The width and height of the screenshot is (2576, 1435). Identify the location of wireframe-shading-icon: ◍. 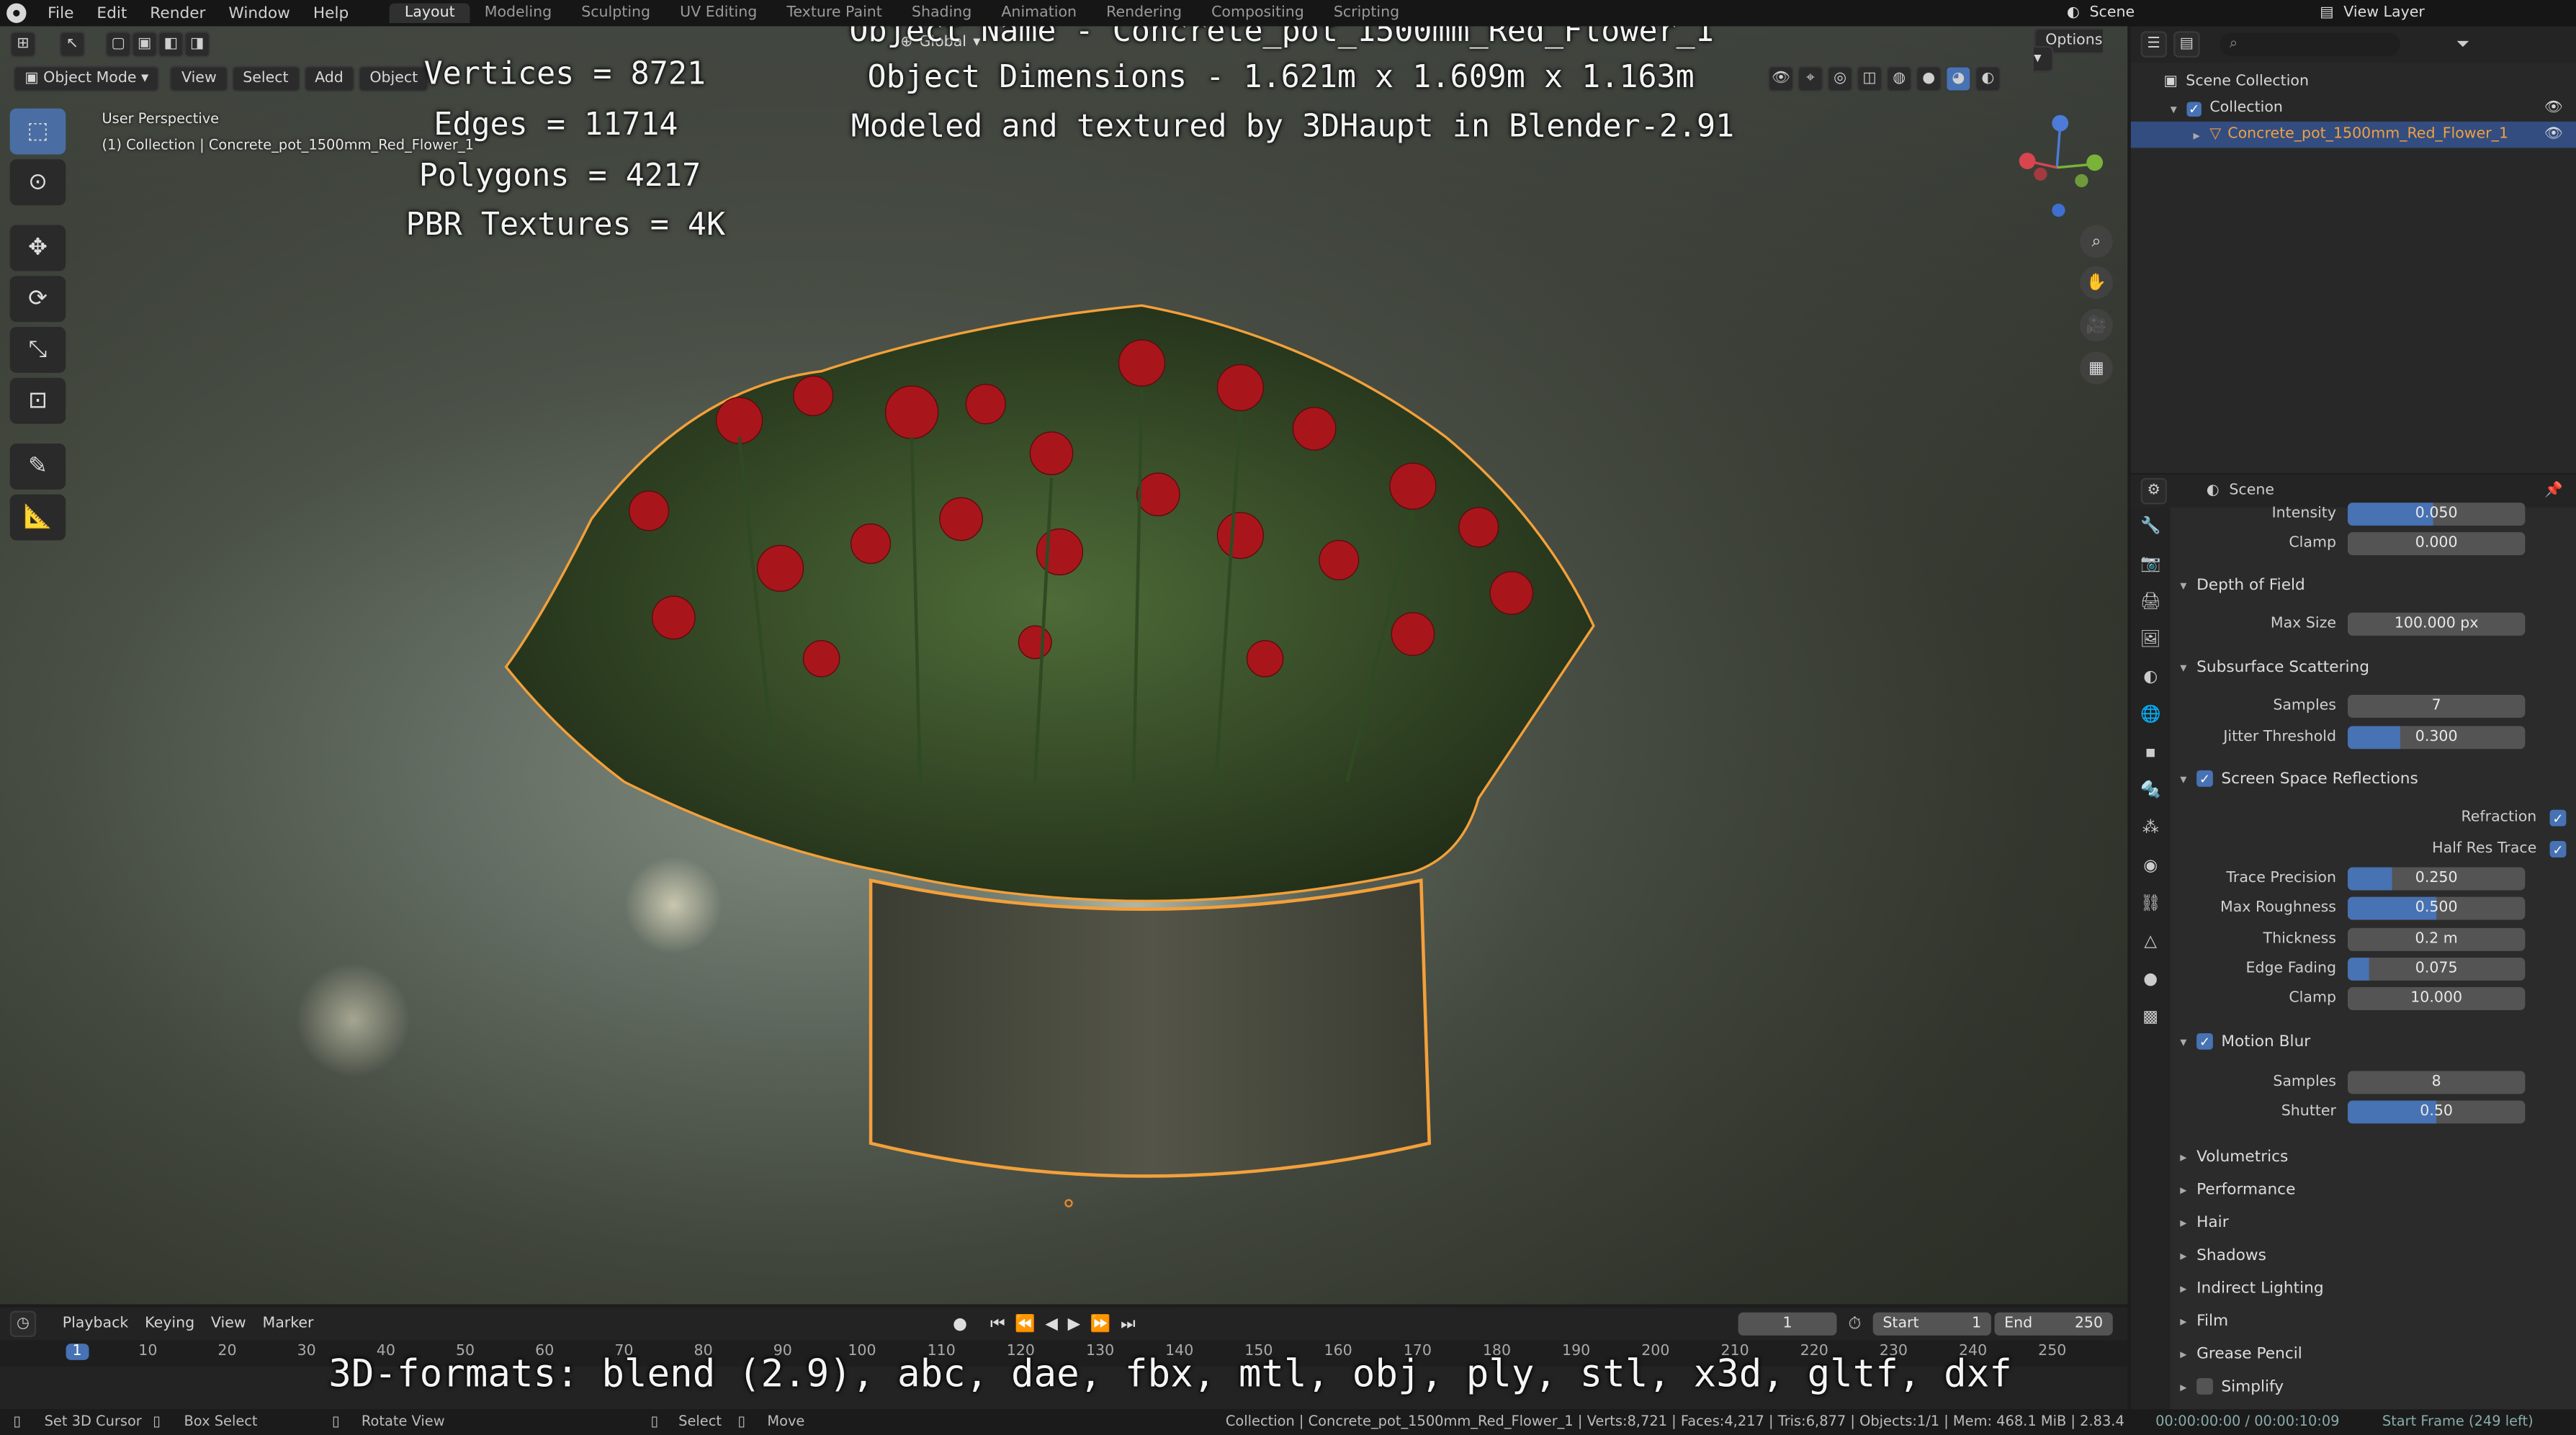
(1899, 79).